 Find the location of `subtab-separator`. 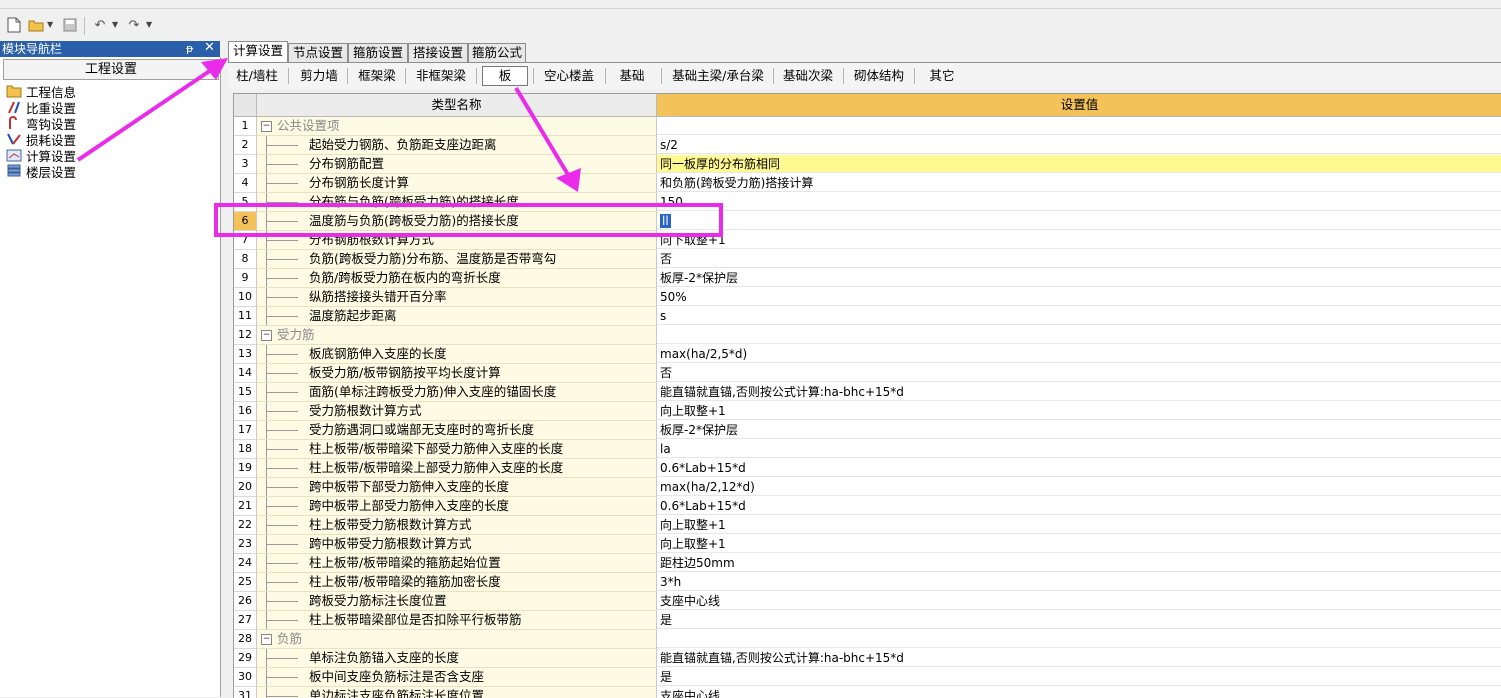

subtab-separator is located at coordinates (533, 76).